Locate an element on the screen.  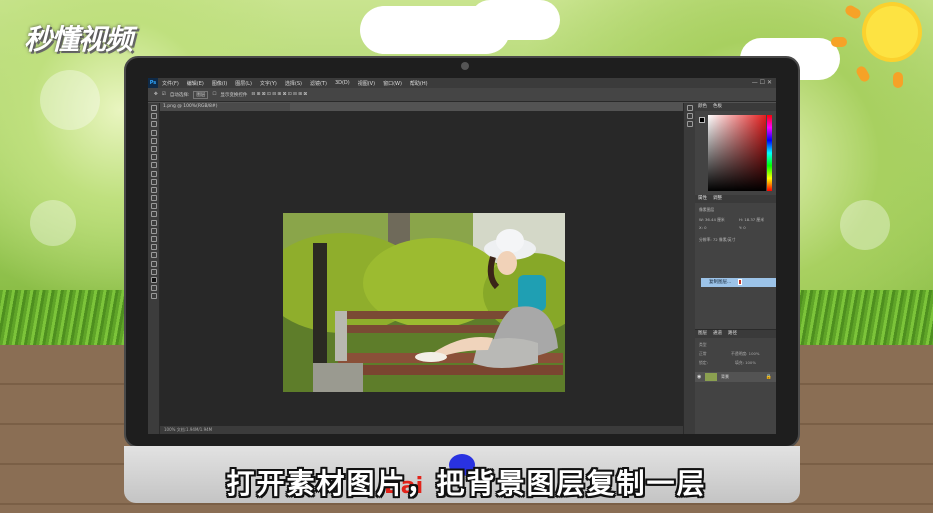
webcam is located at coordinates (465, 66).